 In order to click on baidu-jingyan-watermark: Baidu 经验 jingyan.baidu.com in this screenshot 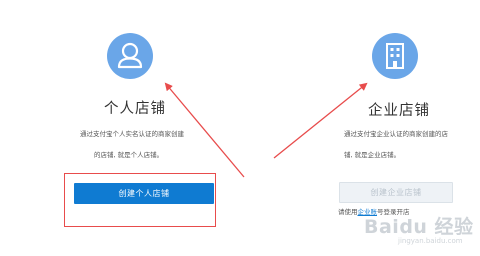, I will do `click(419, 232)`.